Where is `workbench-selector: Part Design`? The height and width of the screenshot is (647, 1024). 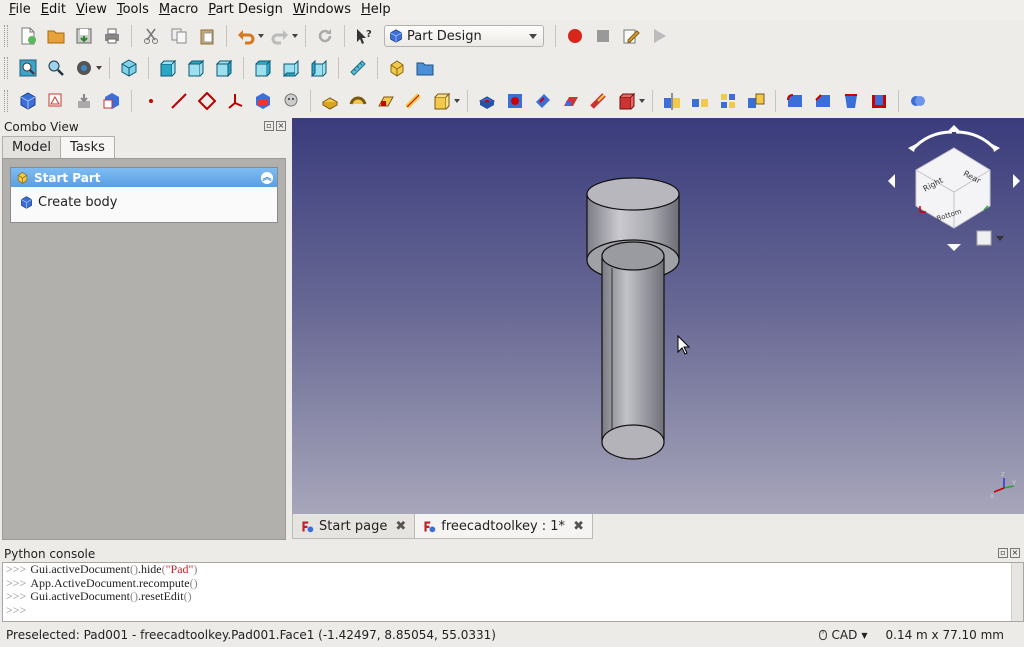
workbench-selector: Part Design is located at coordinates (464, 36).